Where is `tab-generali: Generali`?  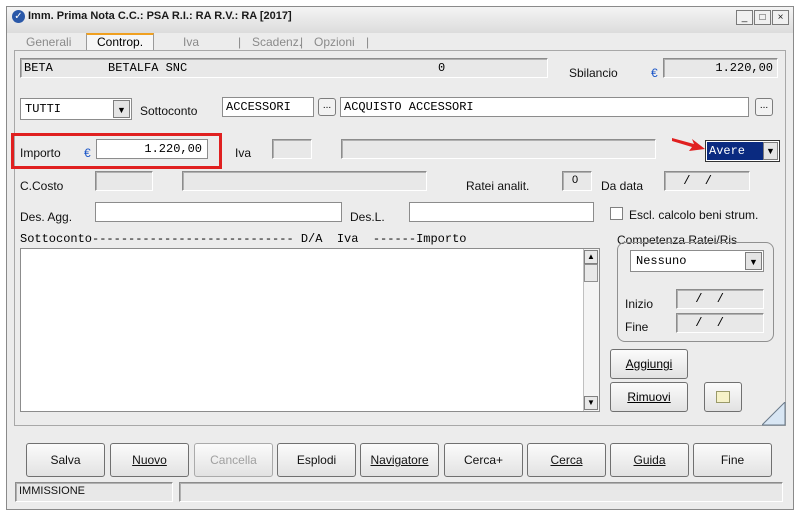
tab-generali: Generali is located at coordinates (48, 43).